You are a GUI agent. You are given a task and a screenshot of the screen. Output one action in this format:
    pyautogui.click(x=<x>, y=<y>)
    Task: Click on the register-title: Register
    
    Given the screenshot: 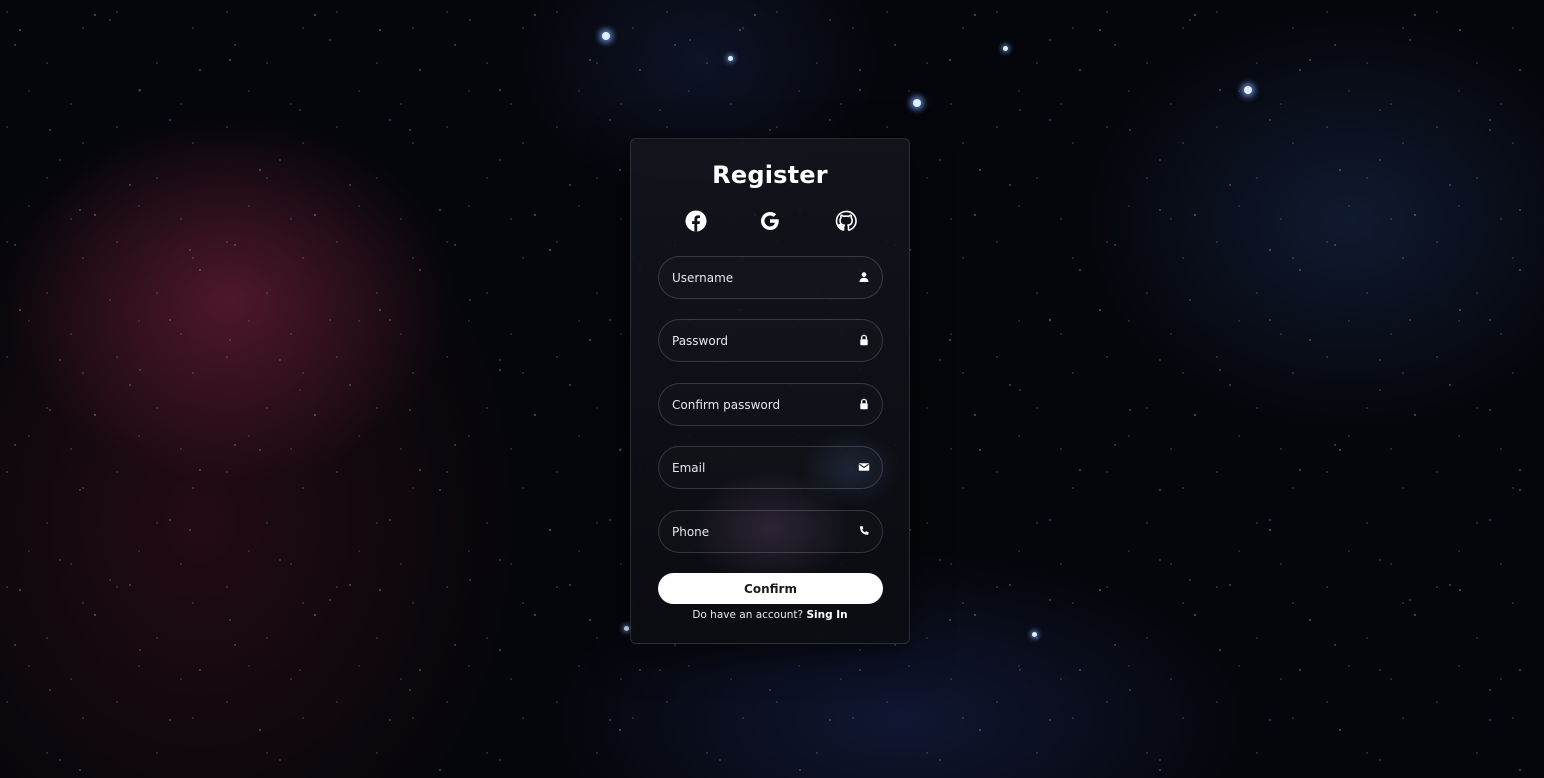 What is the action you would take?
    pyautogui.click(x=770, y=175)
    